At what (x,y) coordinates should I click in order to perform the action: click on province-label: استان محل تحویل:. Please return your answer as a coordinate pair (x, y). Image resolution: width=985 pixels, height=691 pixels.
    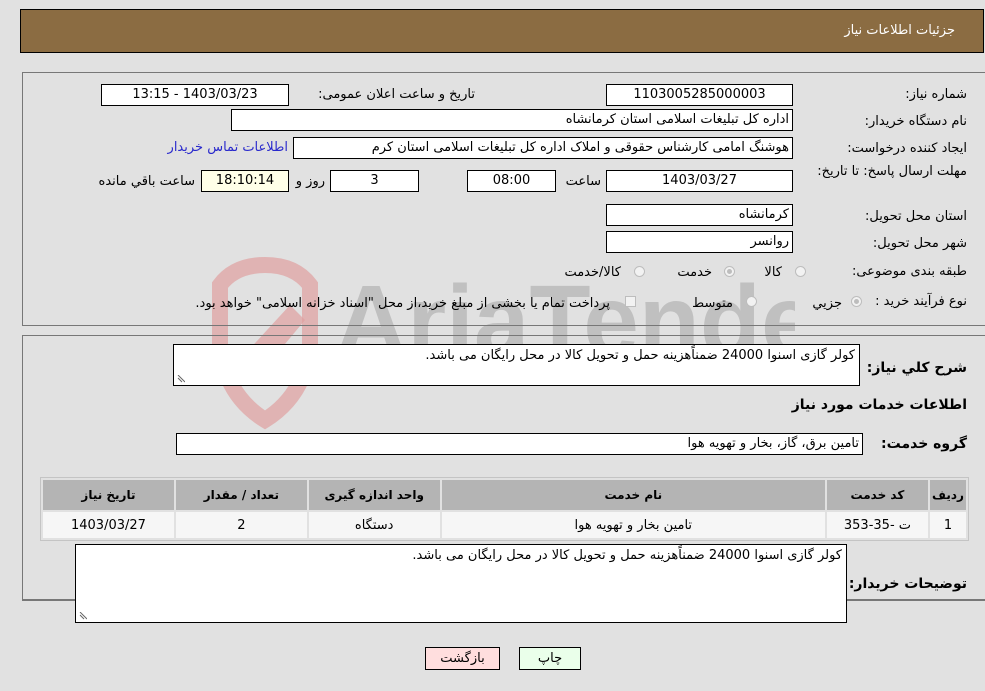
    Looking at the image, I should click on (916, 216).